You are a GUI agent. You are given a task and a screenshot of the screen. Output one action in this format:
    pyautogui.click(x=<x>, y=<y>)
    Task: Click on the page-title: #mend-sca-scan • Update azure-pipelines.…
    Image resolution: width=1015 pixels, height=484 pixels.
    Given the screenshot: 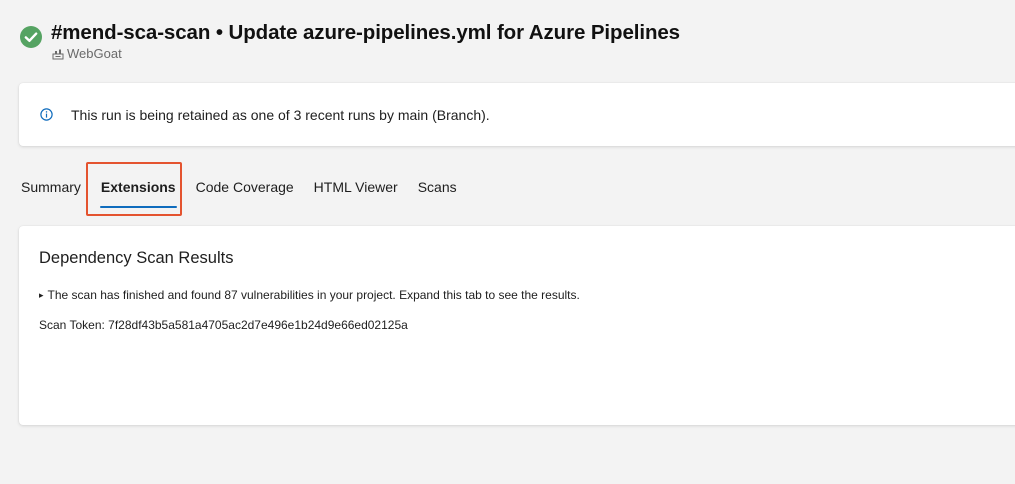 What is the action you would take?
    pyautogui.click(x=365, y=32)
    